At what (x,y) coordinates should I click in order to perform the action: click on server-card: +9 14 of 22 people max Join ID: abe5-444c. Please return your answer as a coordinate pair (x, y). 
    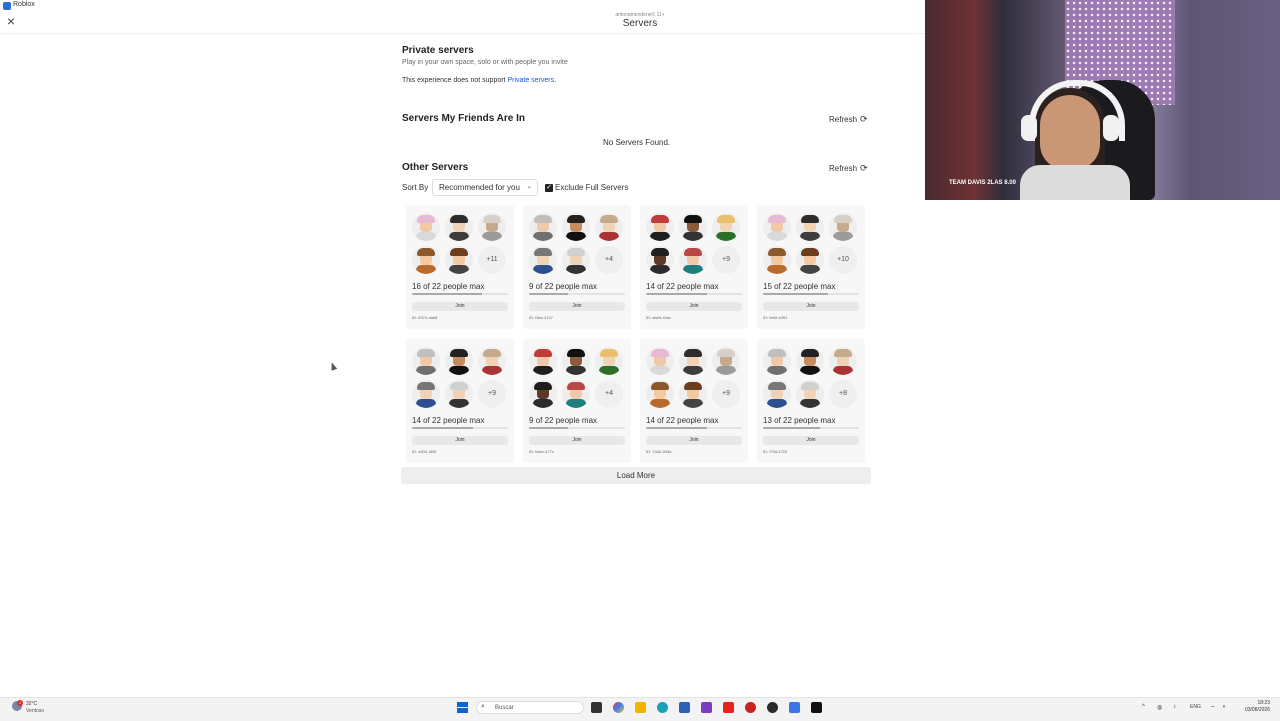
    Looking at the image, I should click on (694, 267).